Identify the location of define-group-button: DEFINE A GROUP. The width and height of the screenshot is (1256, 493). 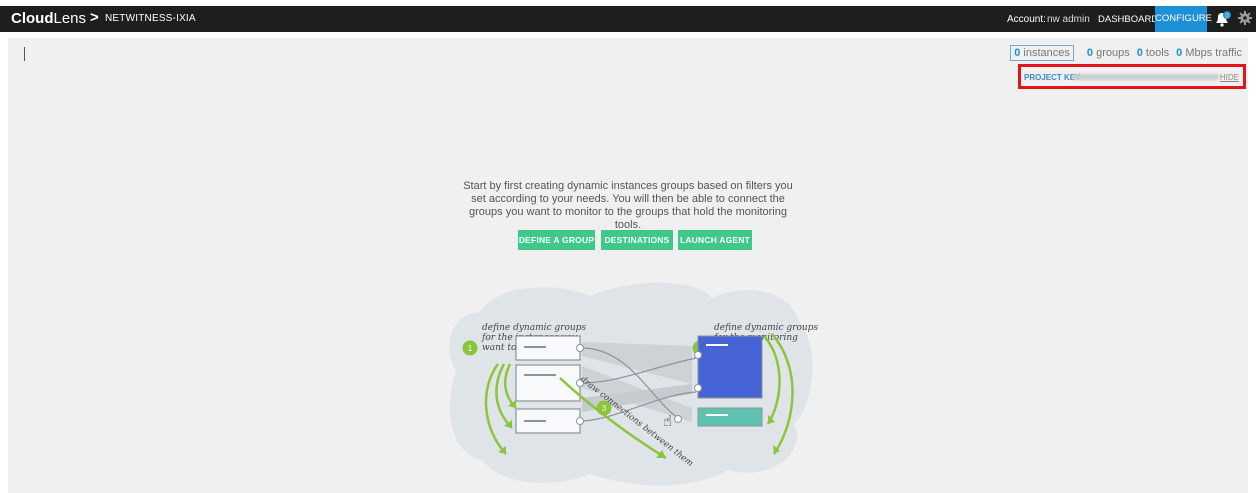
(556, 240).